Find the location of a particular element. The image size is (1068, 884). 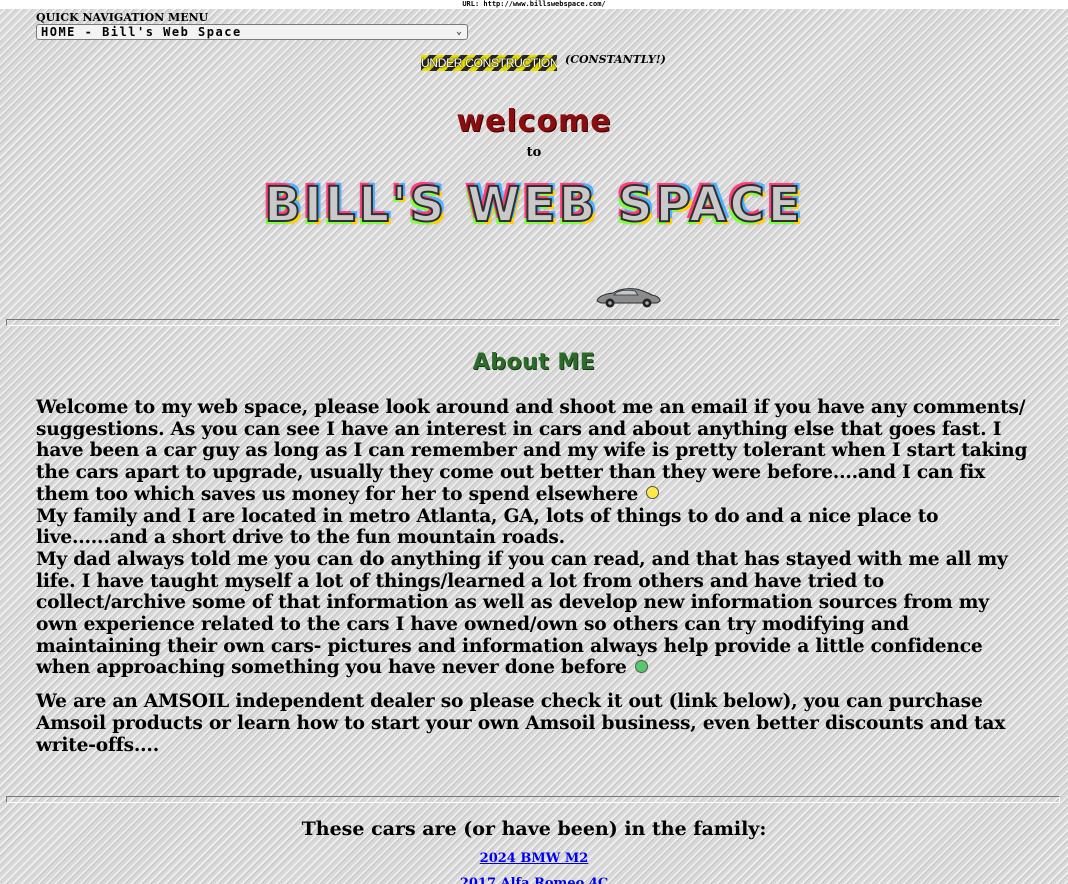

url-bar: URL: http://www.billswebspace.com/ is located at coordinates (534, 4).